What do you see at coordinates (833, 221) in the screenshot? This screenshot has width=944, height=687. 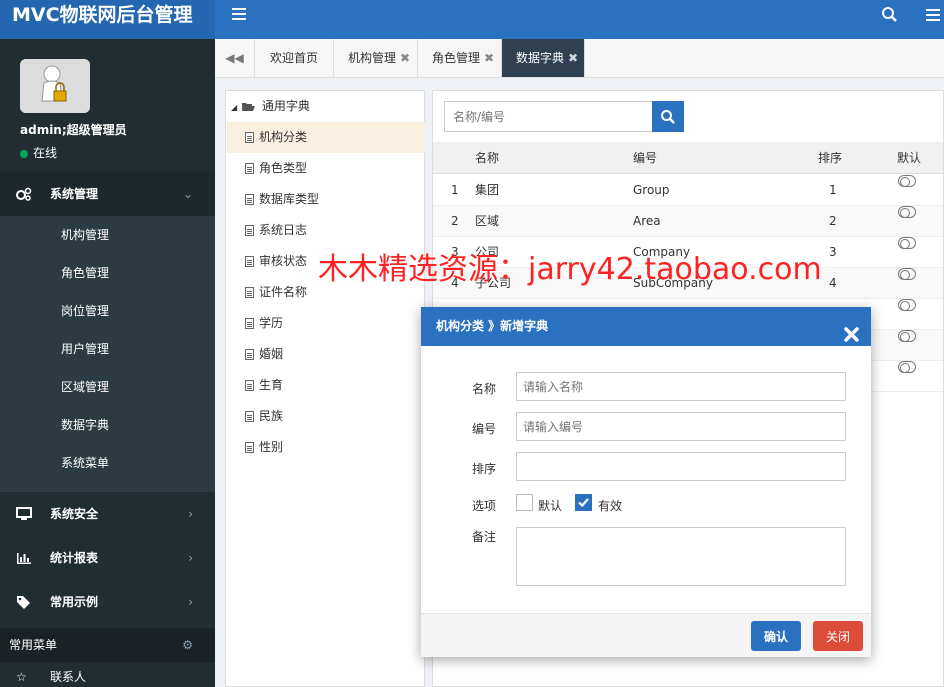 I see `cell-sort: 2` at bounding box center [833, 221].